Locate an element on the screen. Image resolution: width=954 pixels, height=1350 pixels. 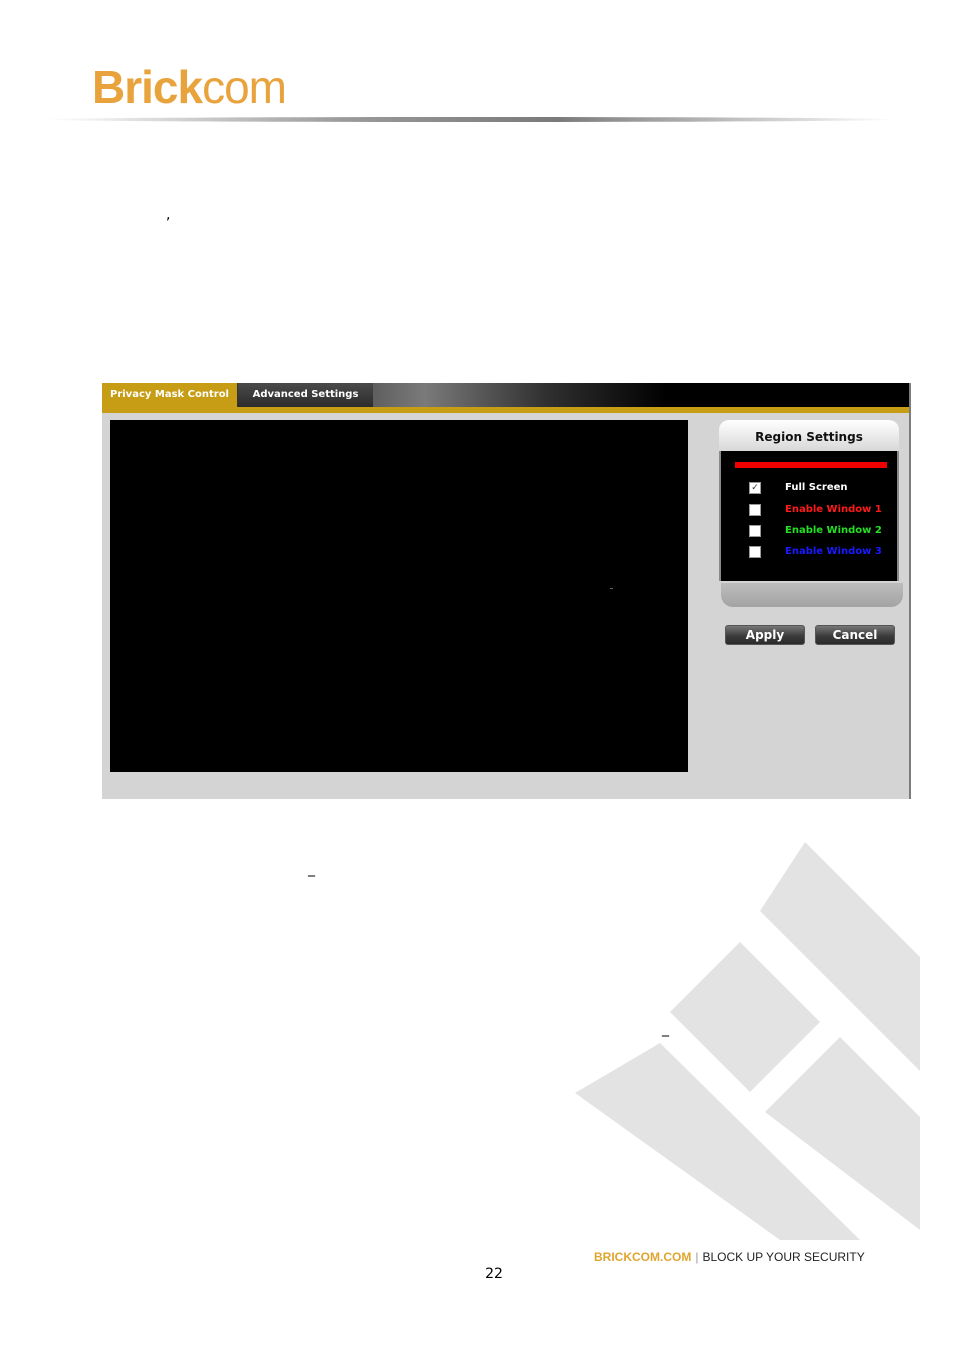
full-screen-checkbox: ✓ is located at coordinates (755, 488).